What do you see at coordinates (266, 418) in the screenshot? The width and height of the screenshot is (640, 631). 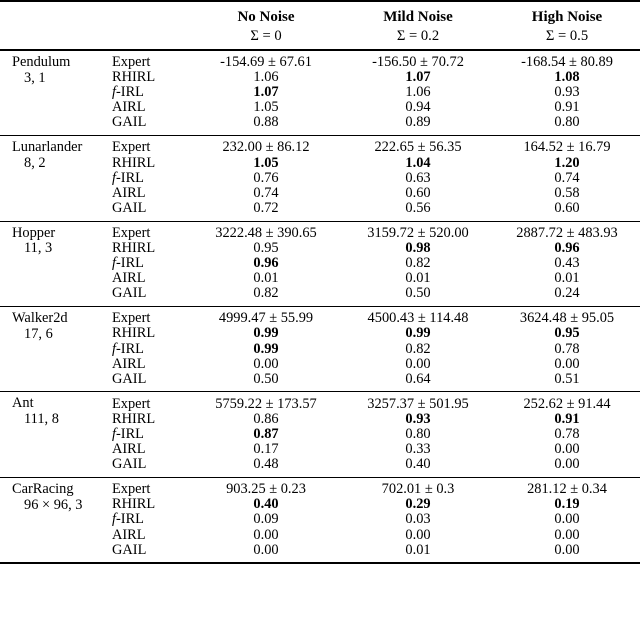 I see `value-cell: 0.86` at bounding box center [266, 418].